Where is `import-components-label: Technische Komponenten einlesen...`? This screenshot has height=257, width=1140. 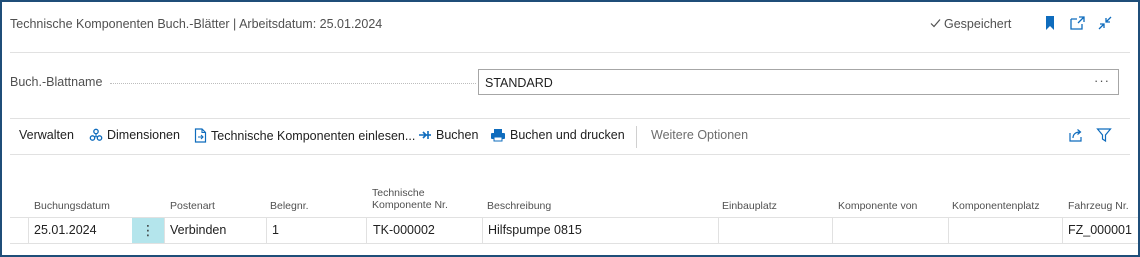 import-components-label: Technische Komponenten einlesen... is located at coordinates (313, 135).